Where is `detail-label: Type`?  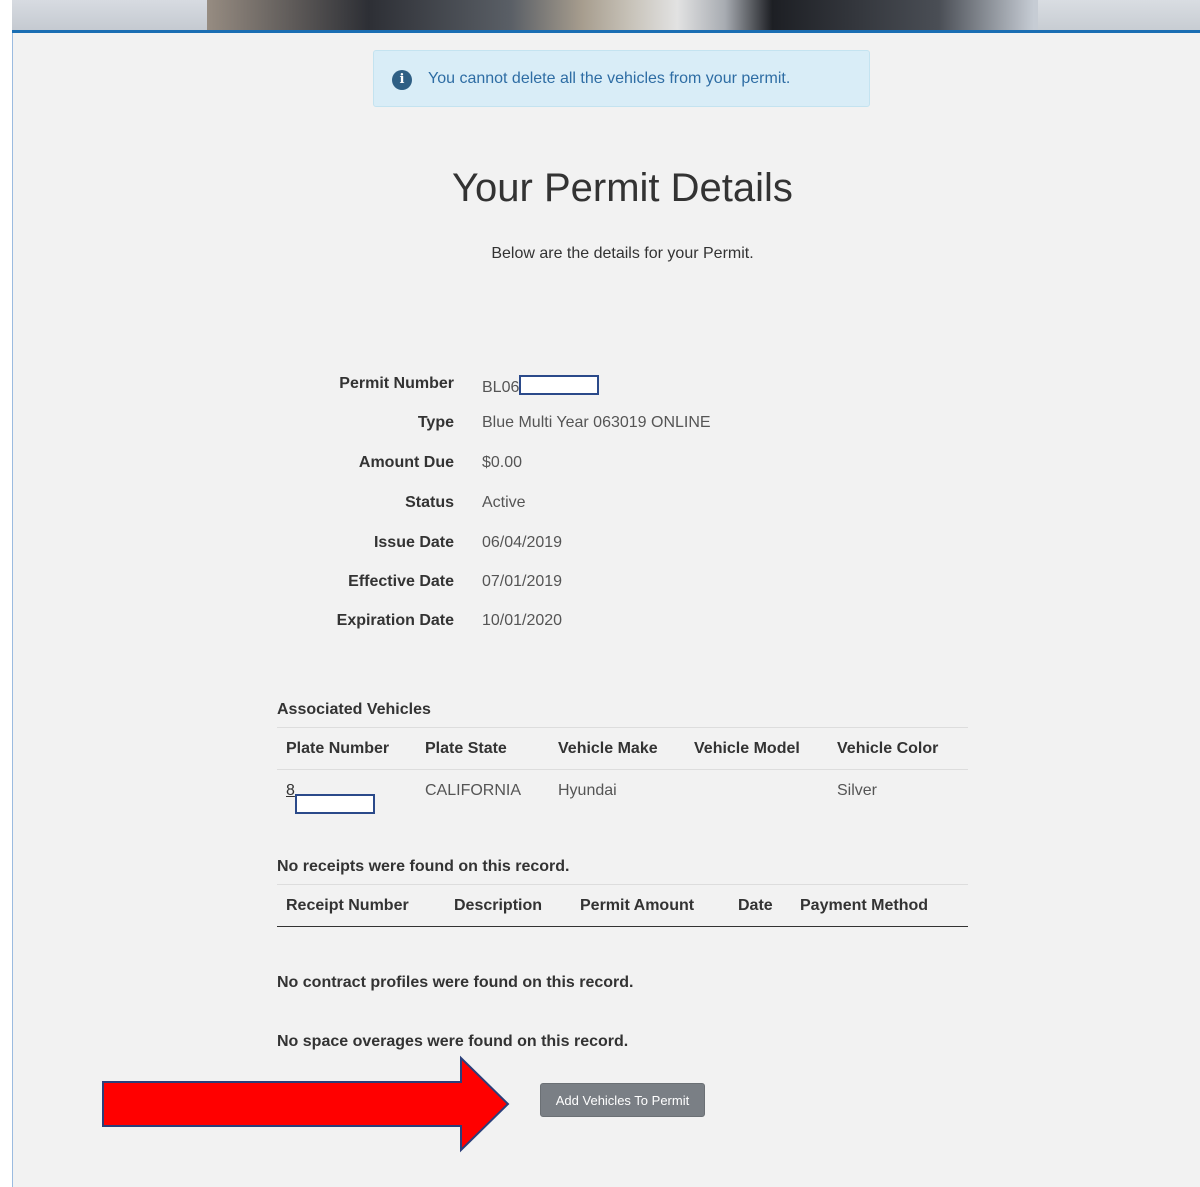
detail-label: Type is located at coordinates (435, 422).